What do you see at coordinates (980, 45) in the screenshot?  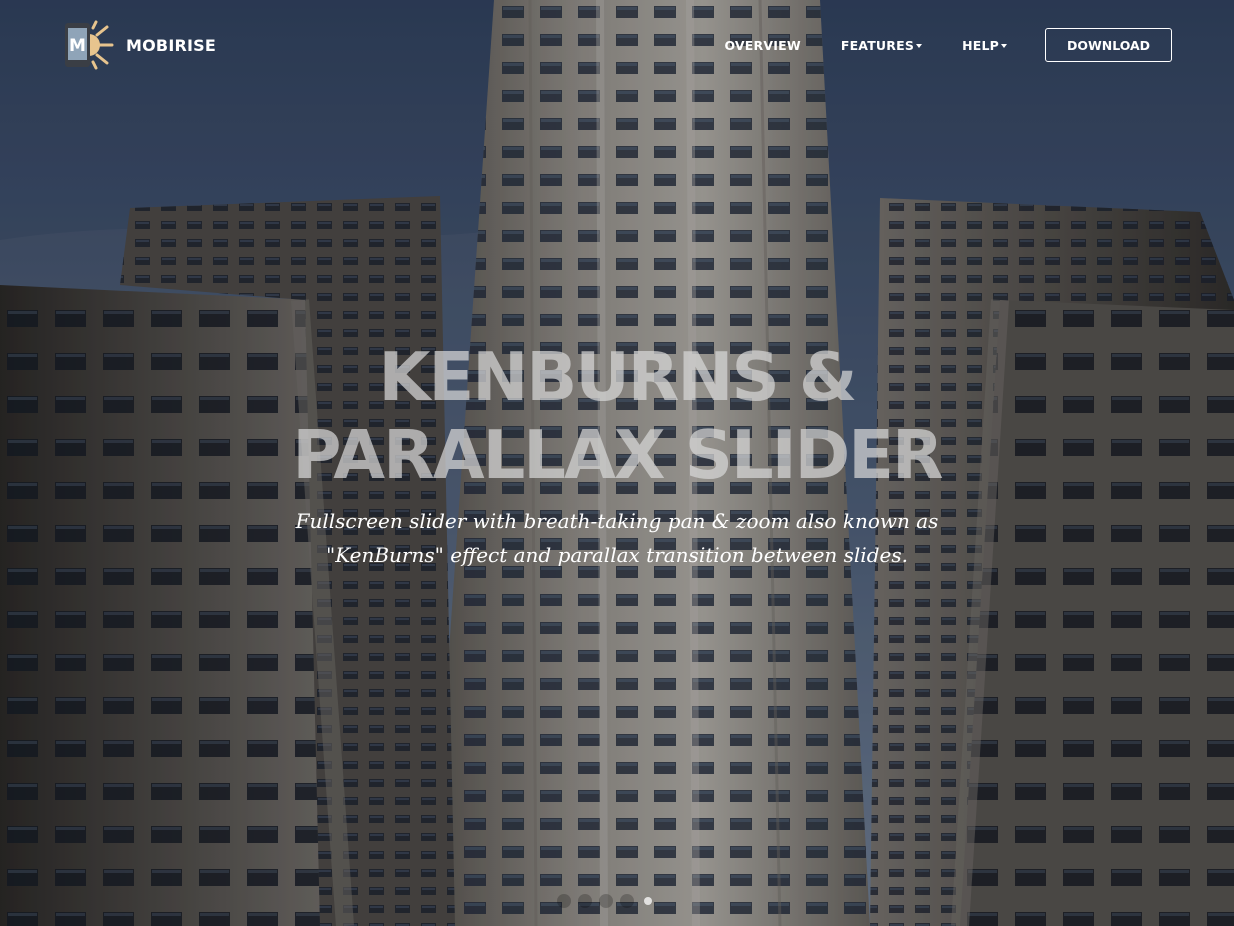 I see `nav-help-label: HELP` at bounding box center [980, 45].